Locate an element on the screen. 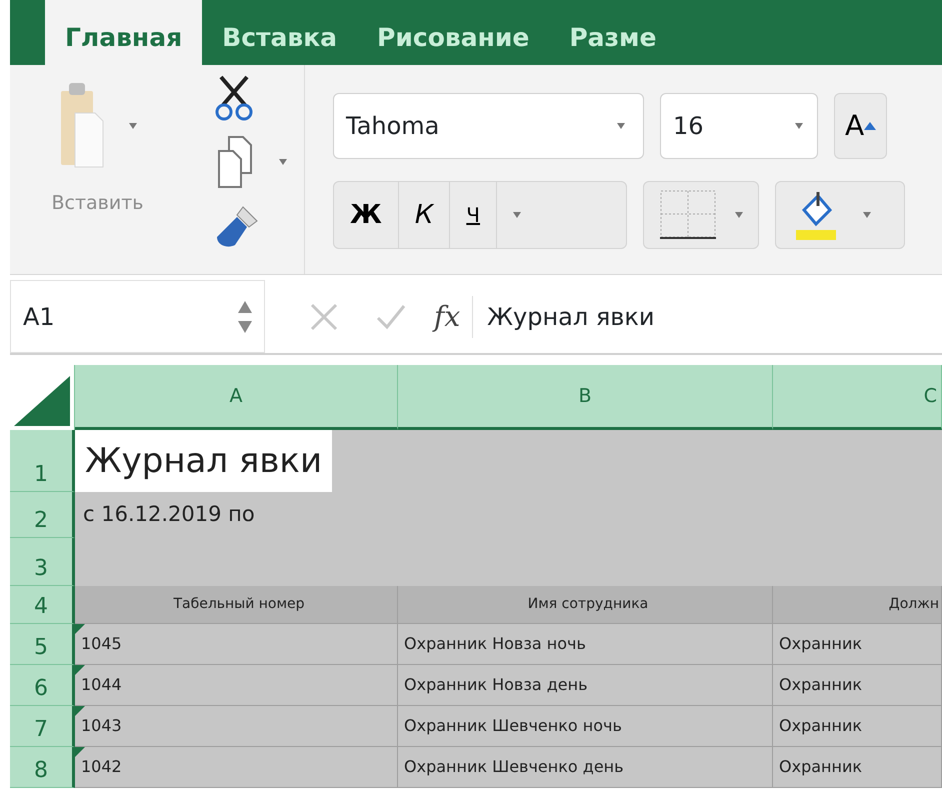 This screenshot has height=802, width=942. spinner-icon is located at coordinates (245, 316).